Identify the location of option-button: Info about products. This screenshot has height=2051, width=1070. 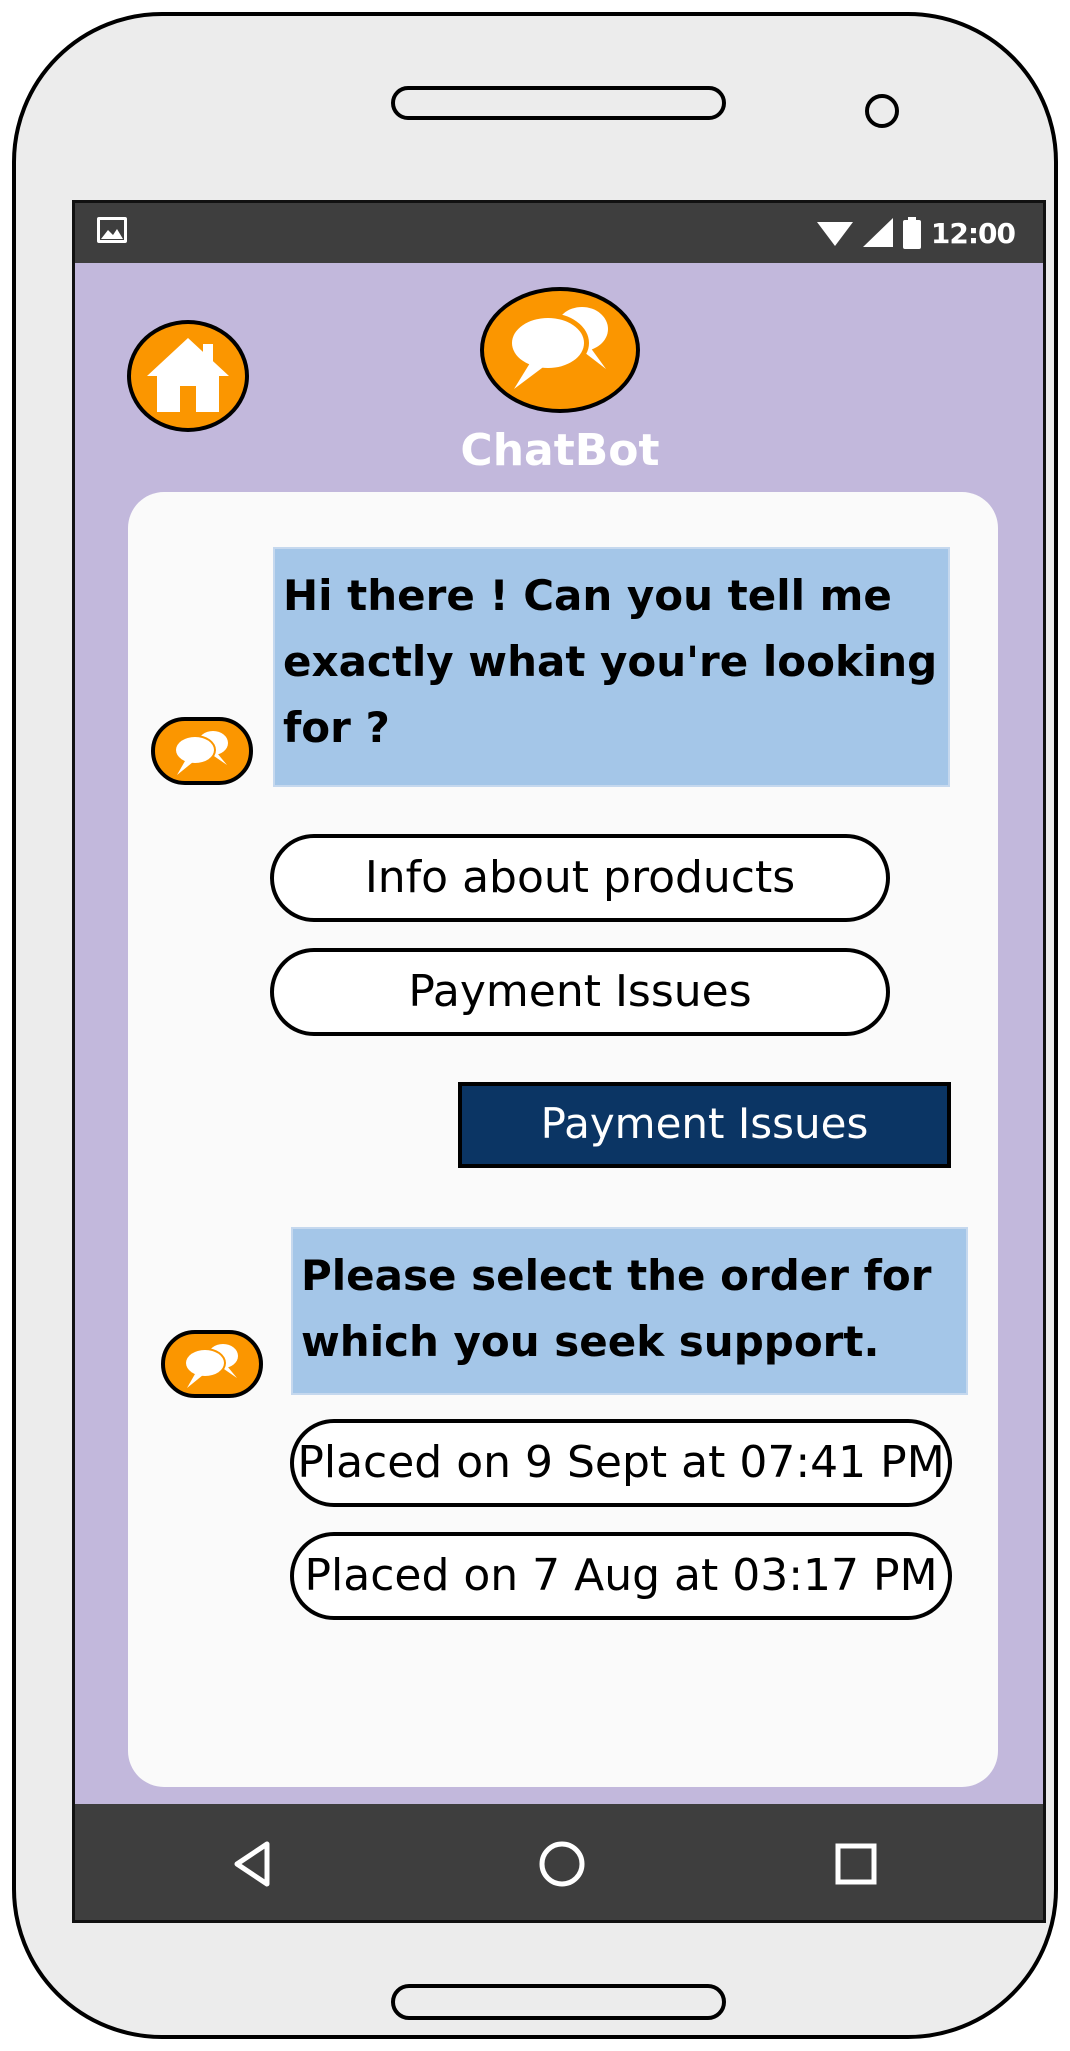
(580, 878).